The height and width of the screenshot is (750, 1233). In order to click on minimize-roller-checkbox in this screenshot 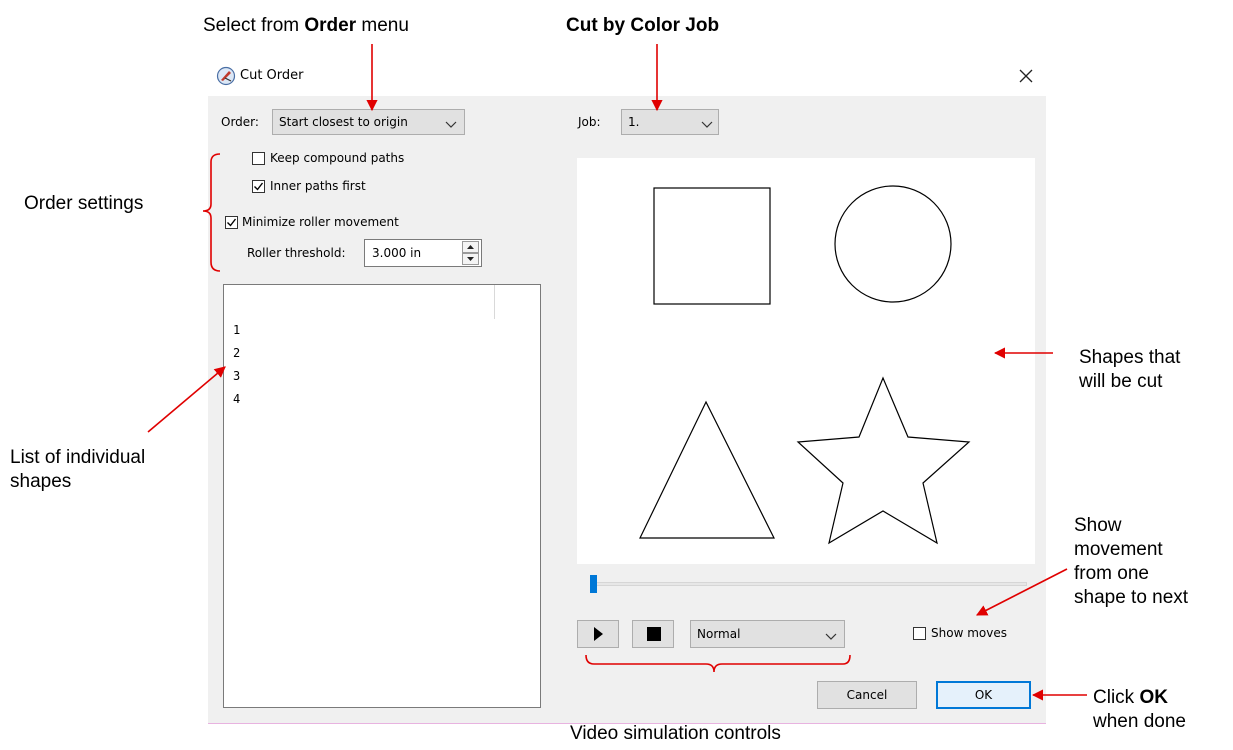, I will do `click(231, 222)`.